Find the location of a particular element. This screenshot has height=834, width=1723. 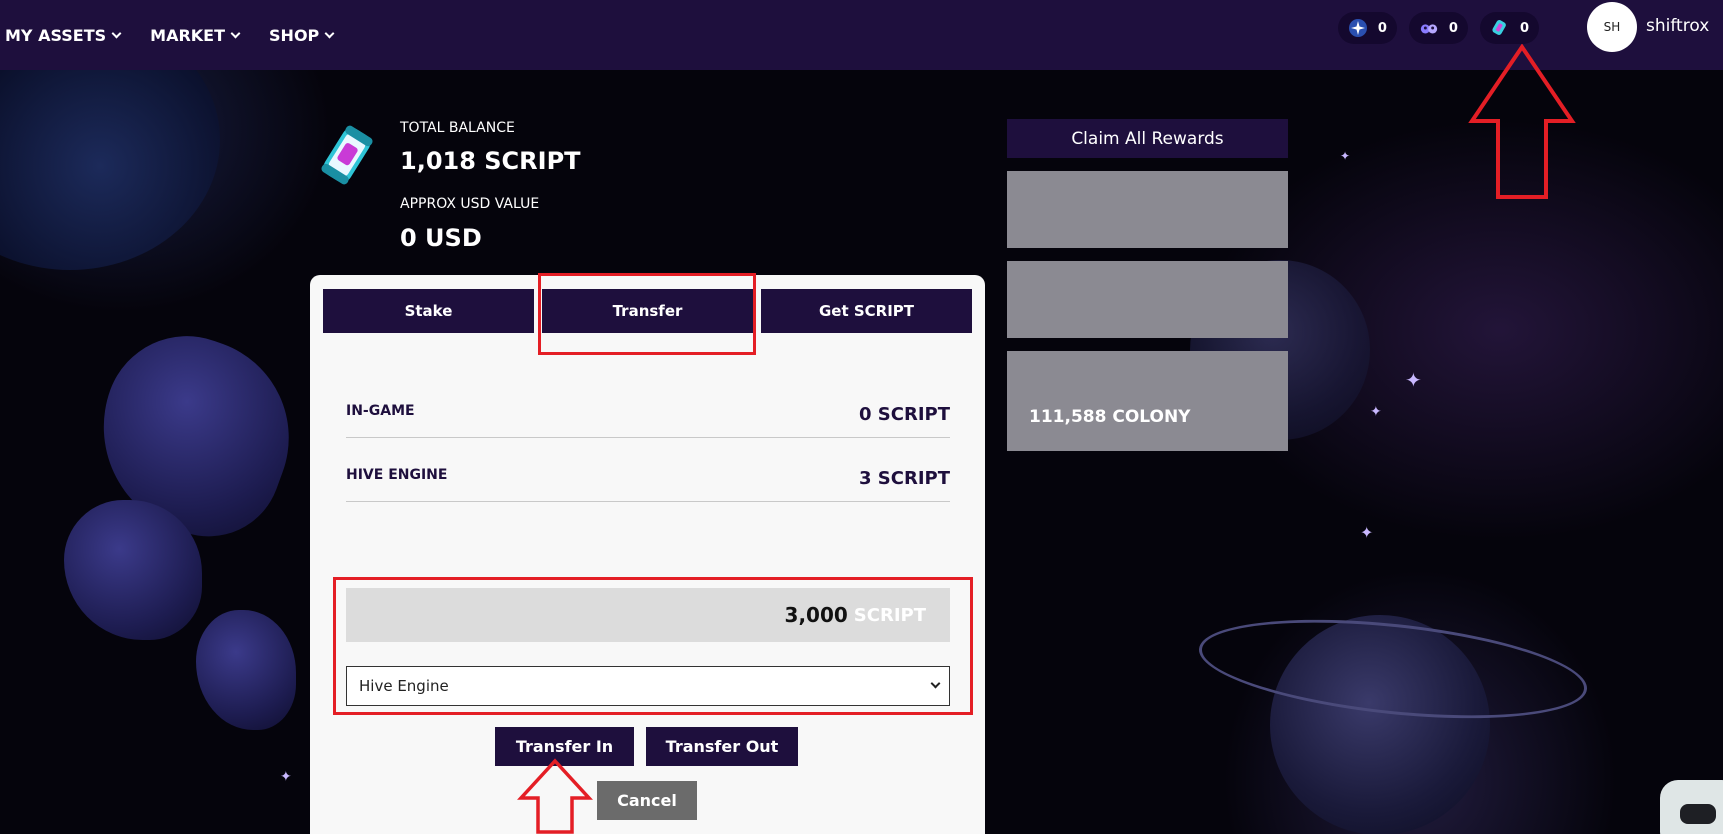

transfer-out-button: Transfer Out is located at coordinates (722, 746).